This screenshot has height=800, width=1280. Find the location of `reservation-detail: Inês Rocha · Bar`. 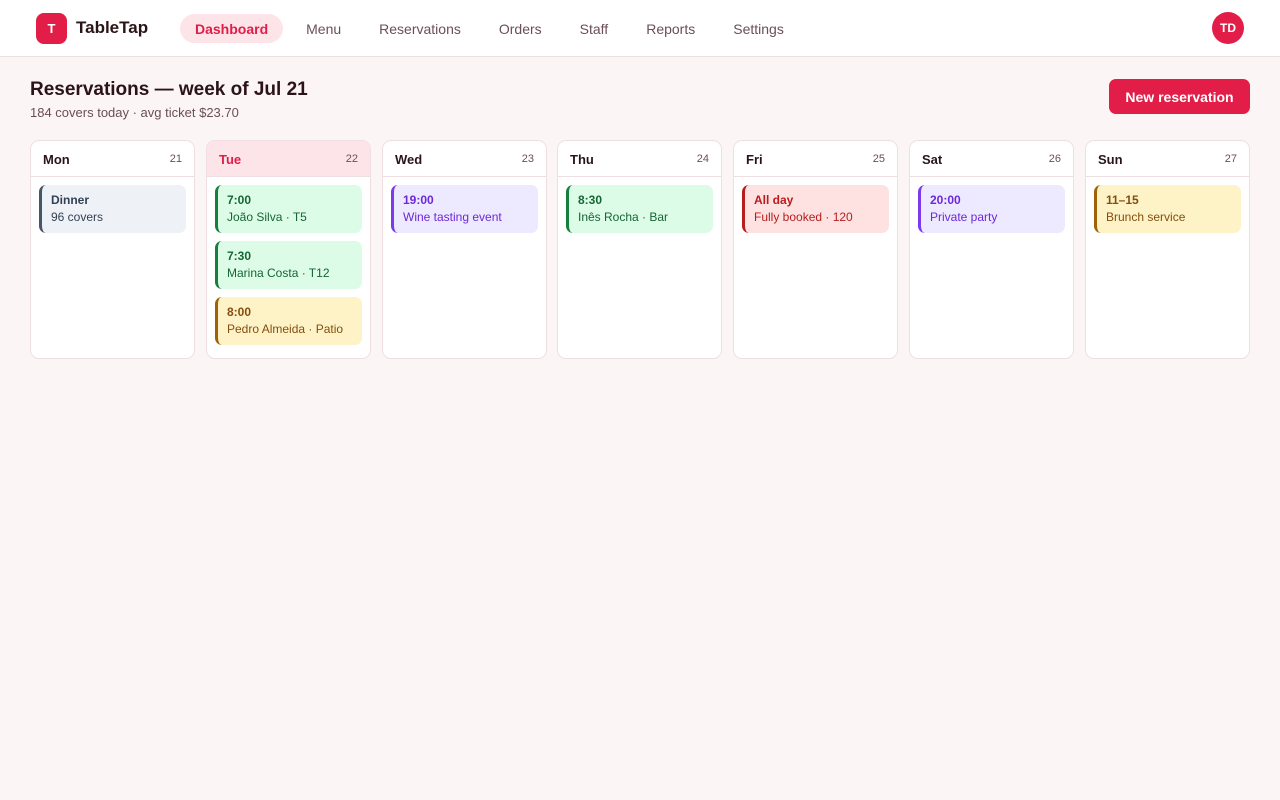

reservation-detail: Inês Rocha · Bar is located at coordinates (623, 217).